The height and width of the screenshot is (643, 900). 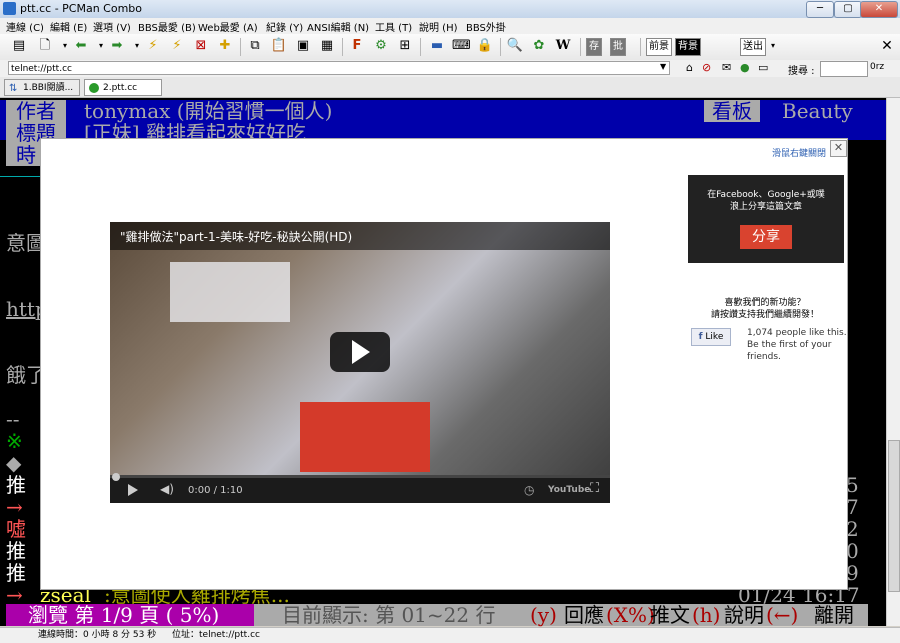 I want to click on close-button: ✕, so click(x=879, y=9).